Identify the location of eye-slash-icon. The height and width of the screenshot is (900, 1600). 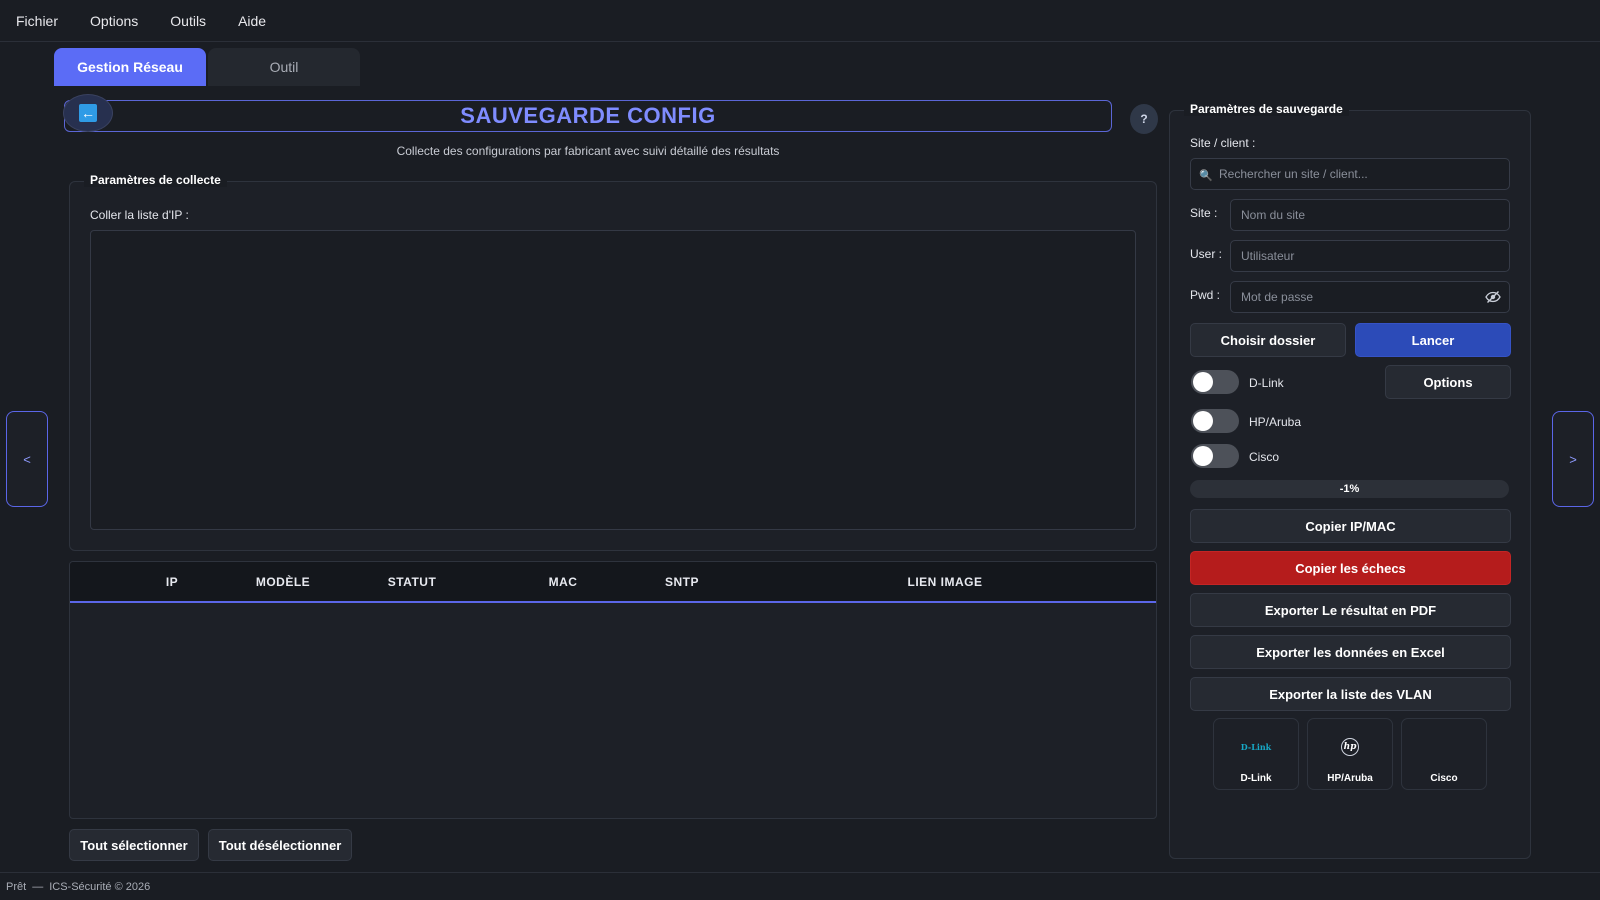
(1493, 297).